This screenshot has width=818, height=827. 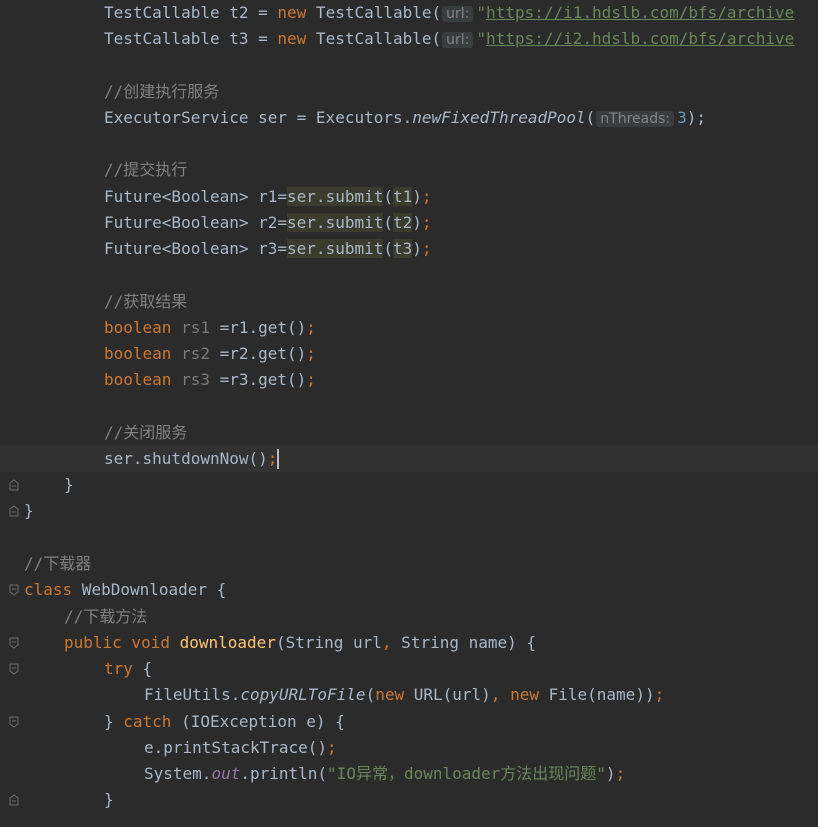 What do you see at coordinates (409, 748) in the screenshot?
I see `code-line: e.printStackTrace();` at bounding box center [409, 748].